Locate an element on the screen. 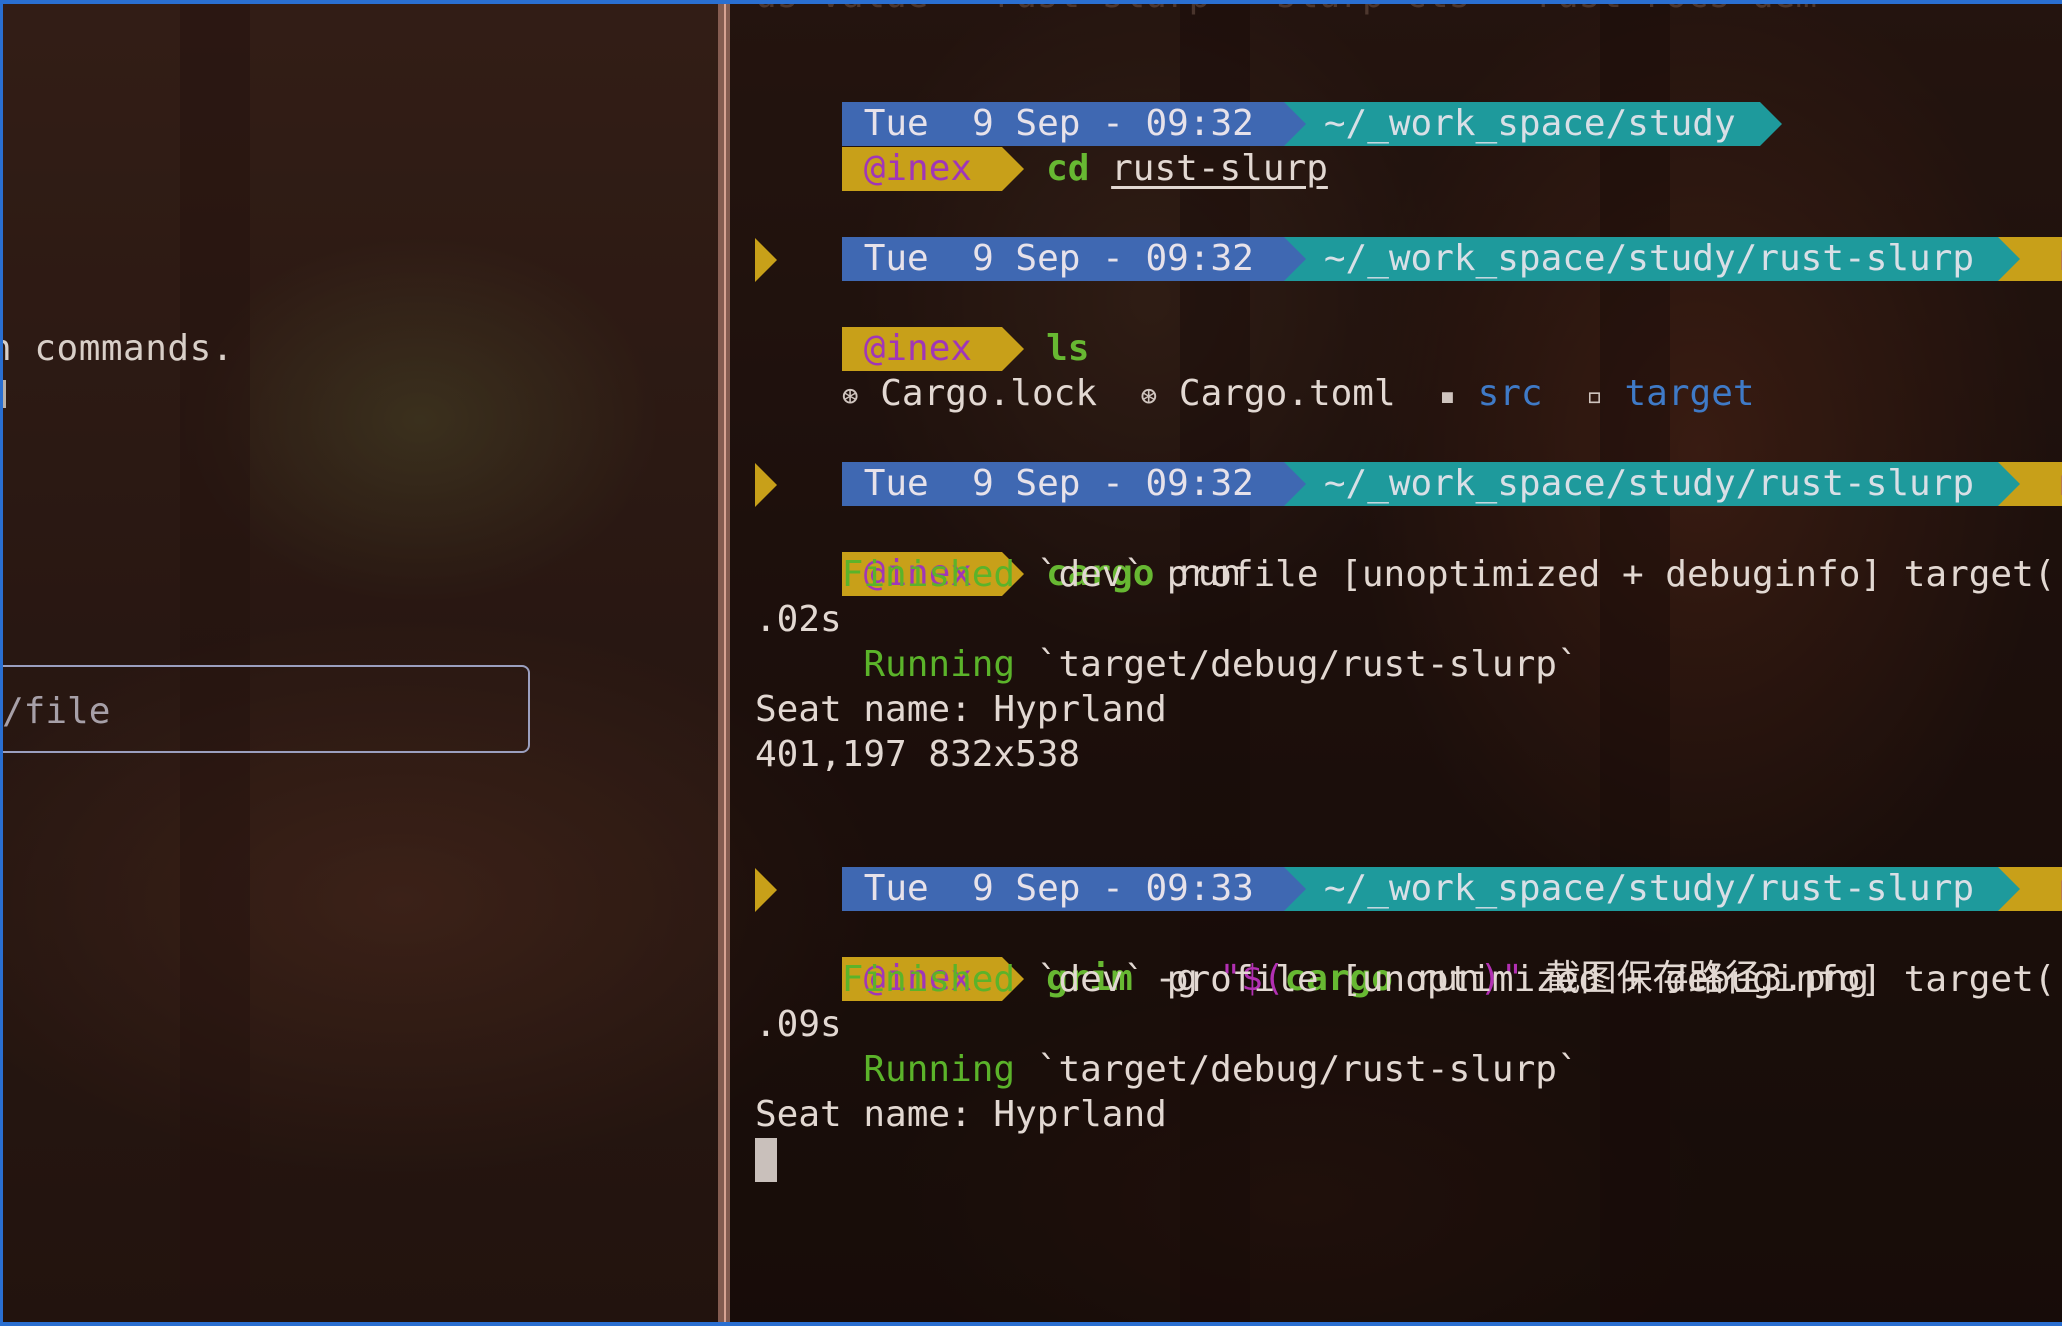  prompt-user-segment: @inex is located at coordinates (933, 169).